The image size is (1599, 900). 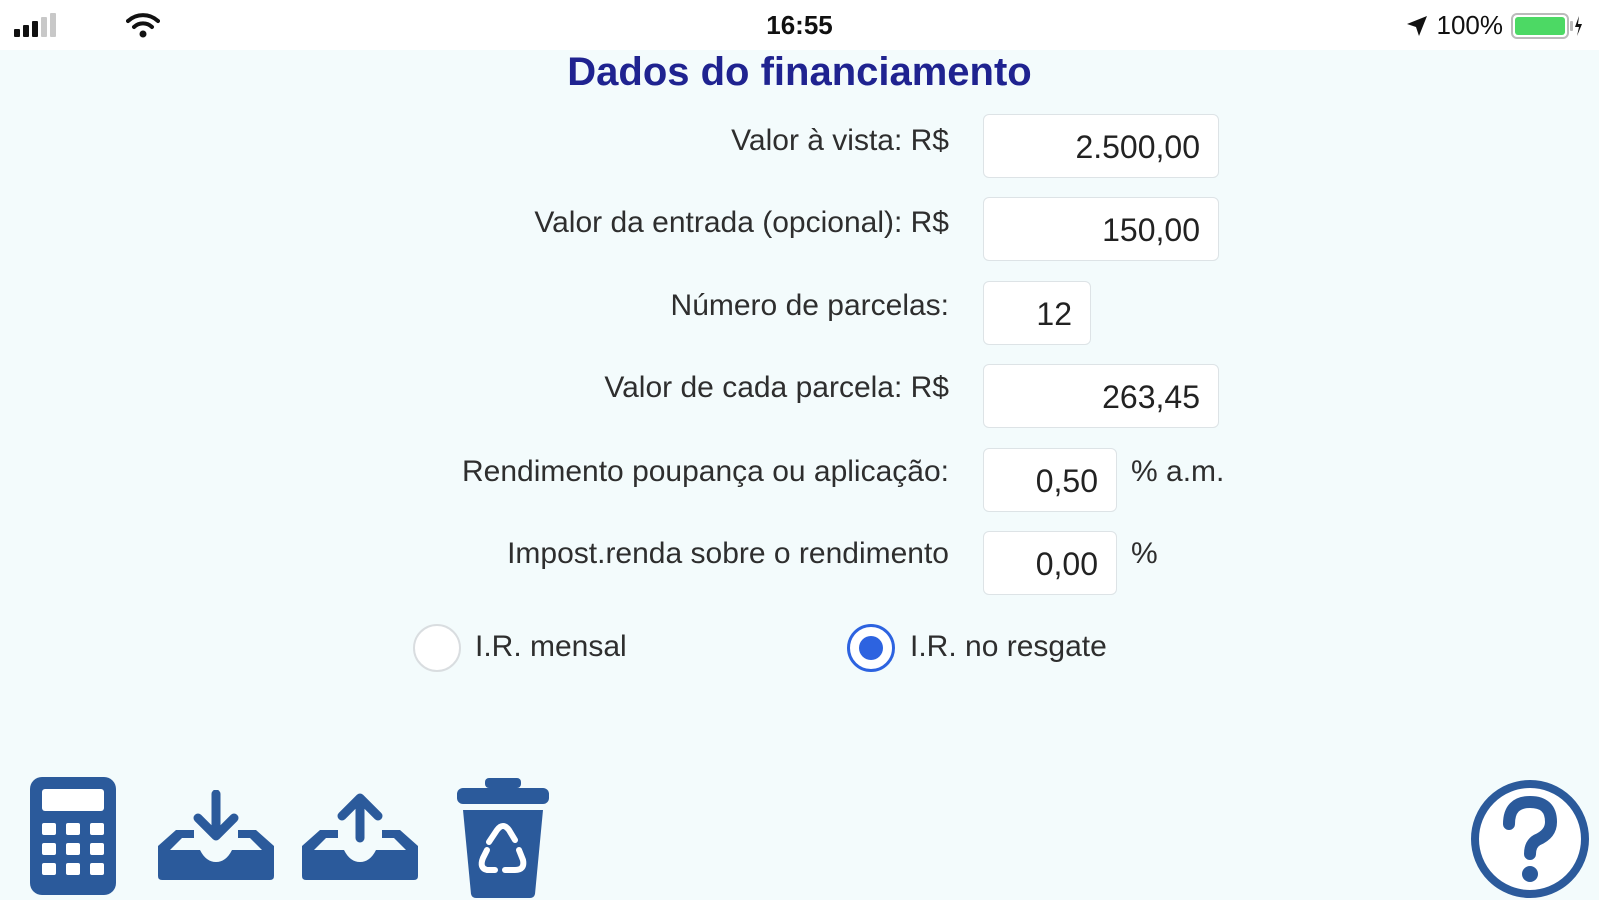 I want to click on rendimento-label: Rendimento poupança ou aplicação:, so click(x=705, y=471).